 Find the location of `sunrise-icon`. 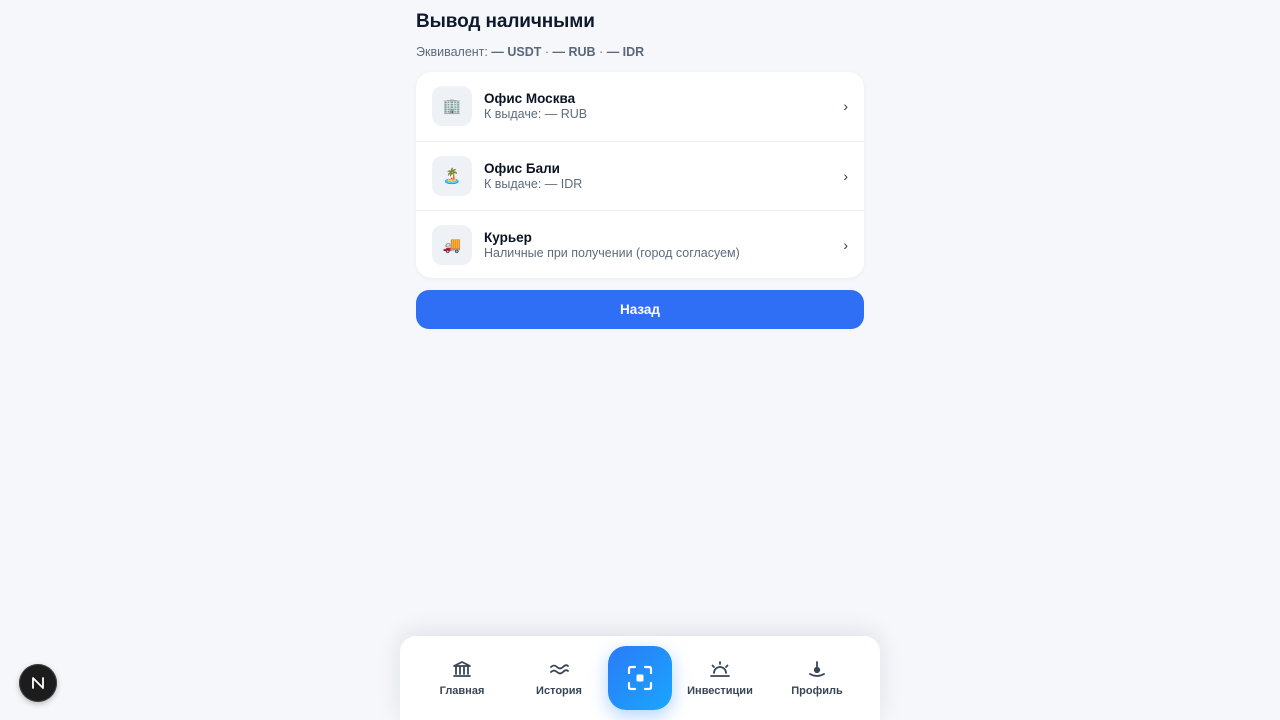

sunrise-icon is located at coordinates (720, 669).